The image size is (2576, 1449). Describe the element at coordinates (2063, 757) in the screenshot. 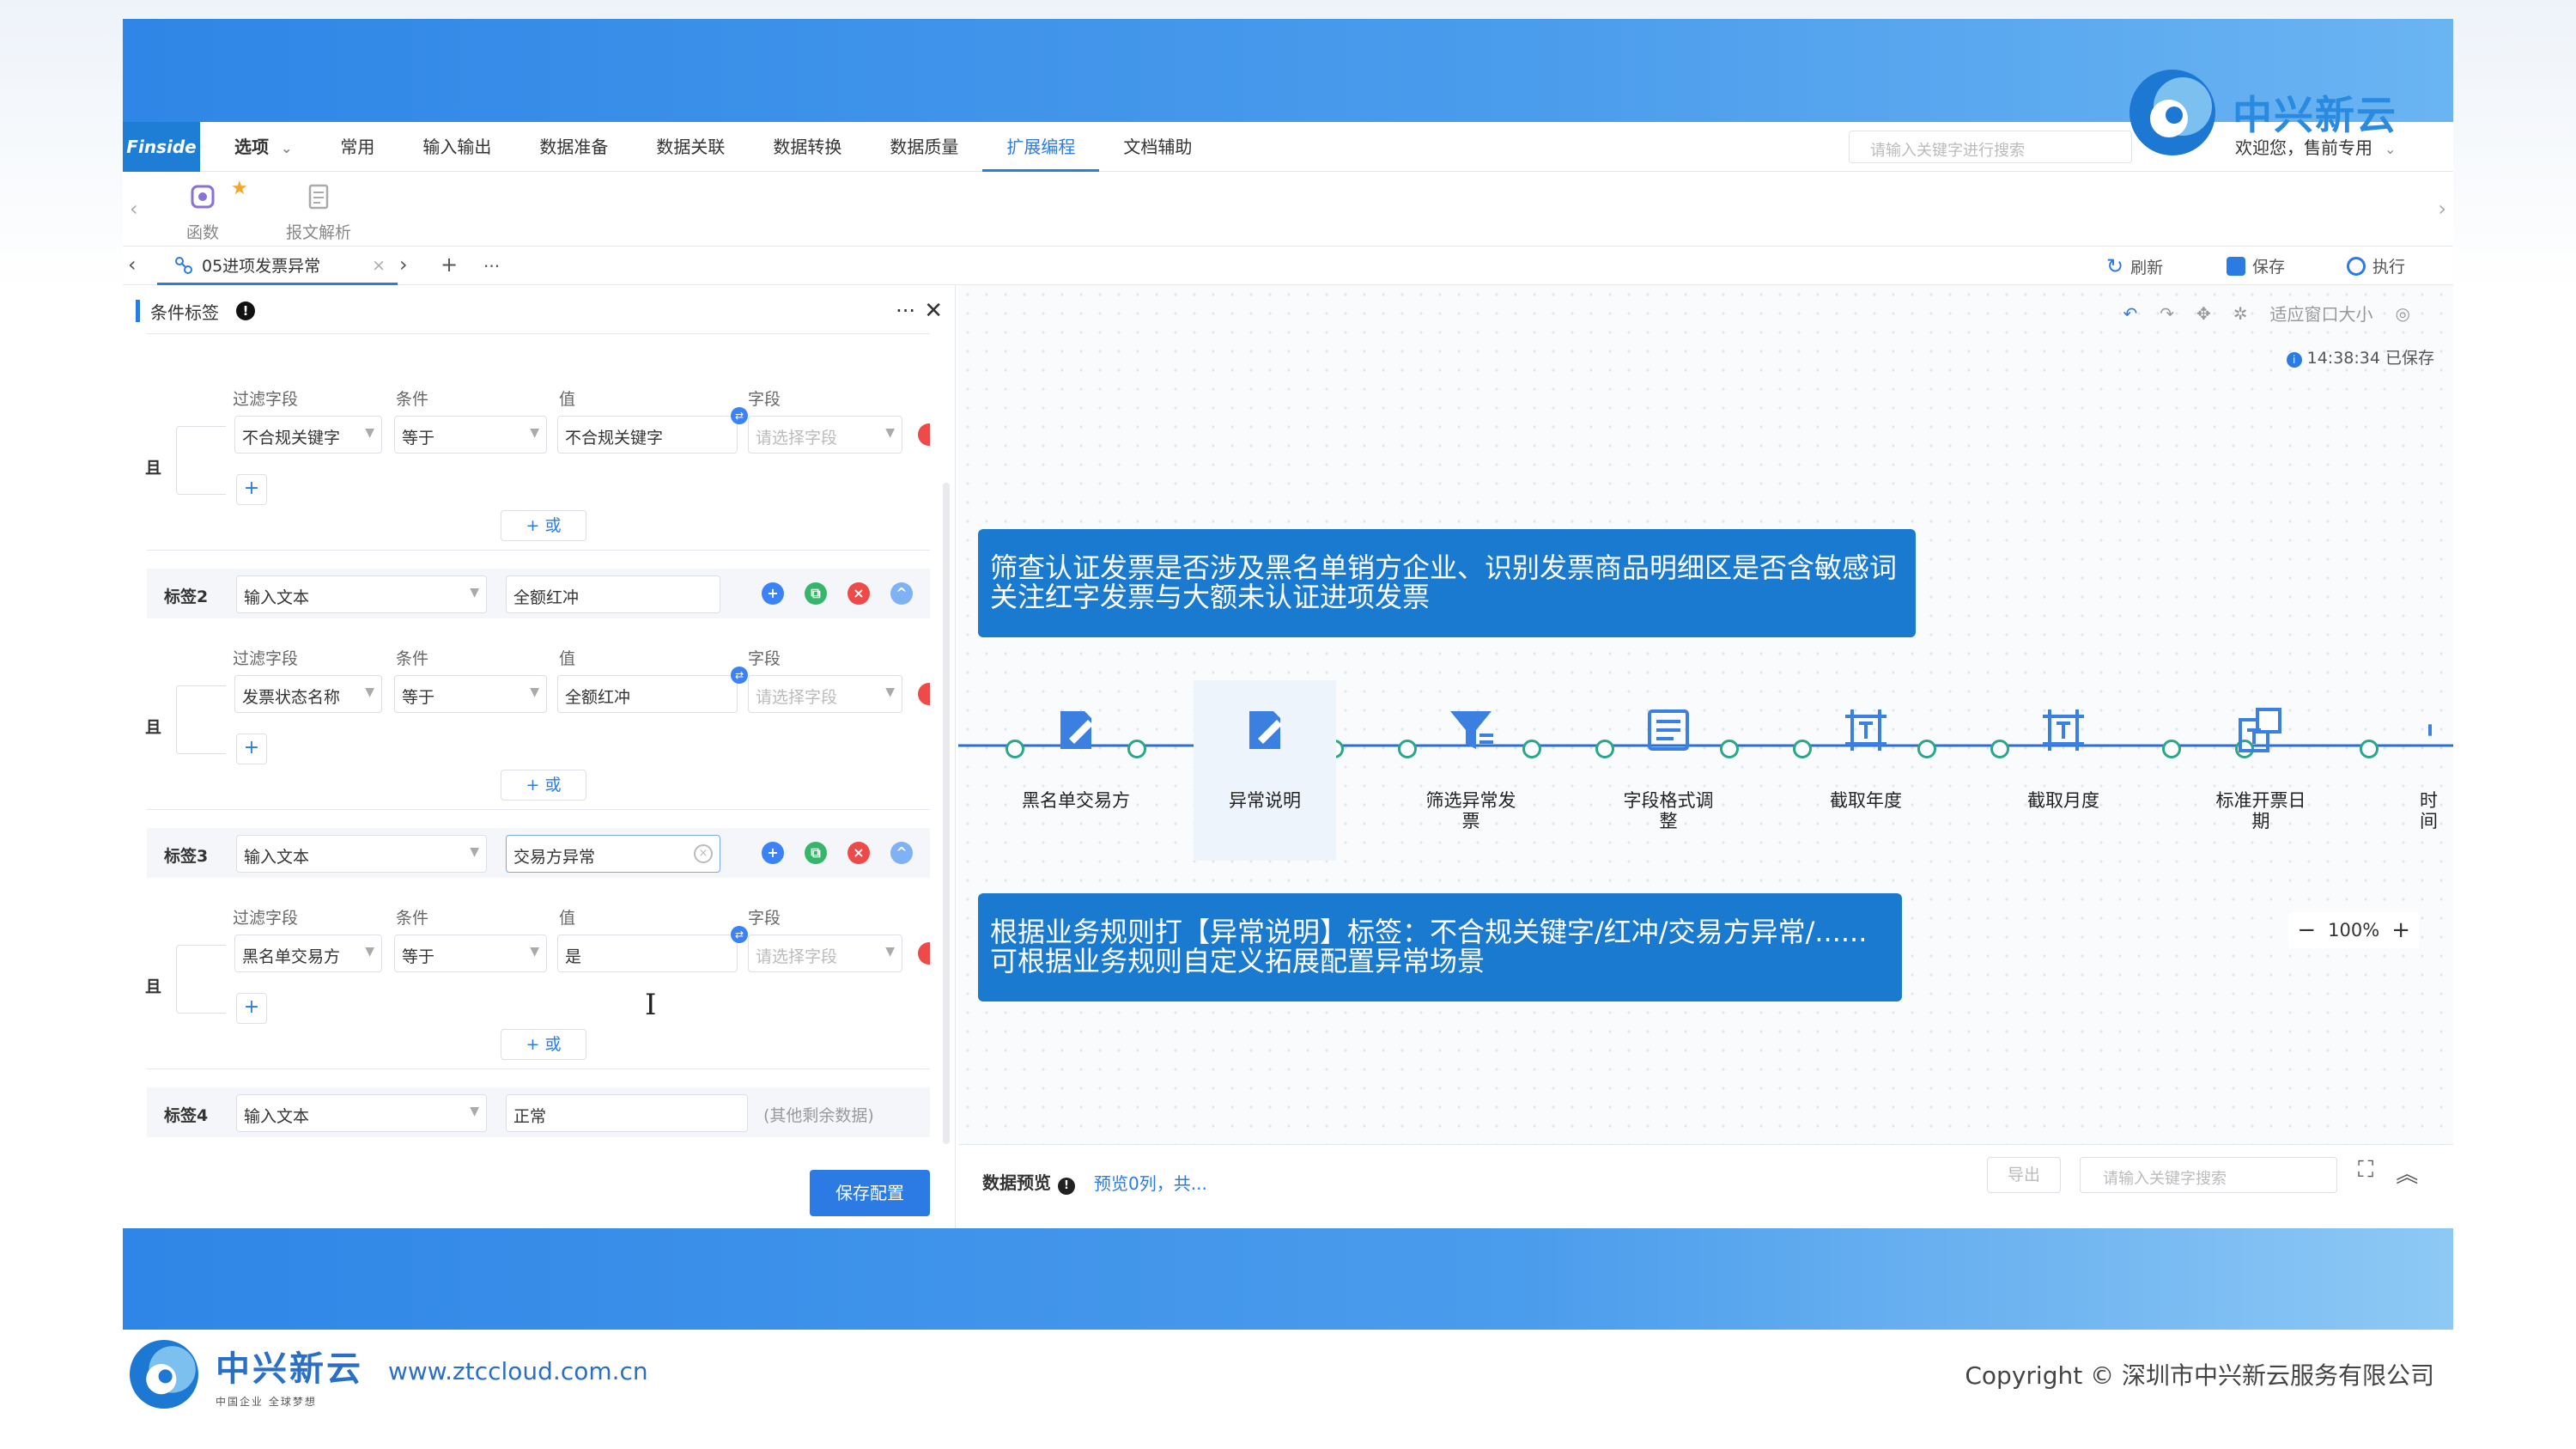

I see `flow-node-month: 截取月度` at that location.